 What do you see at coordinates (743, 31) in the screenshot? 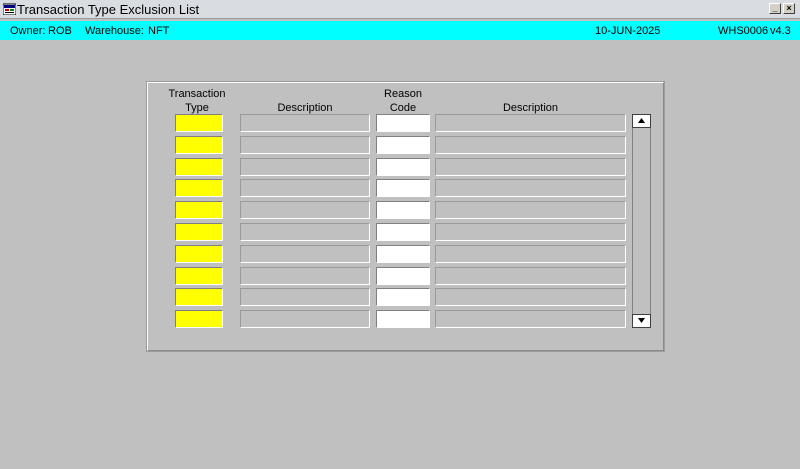
I see `module-code: WHS0006` at bounding box center [743, 31].